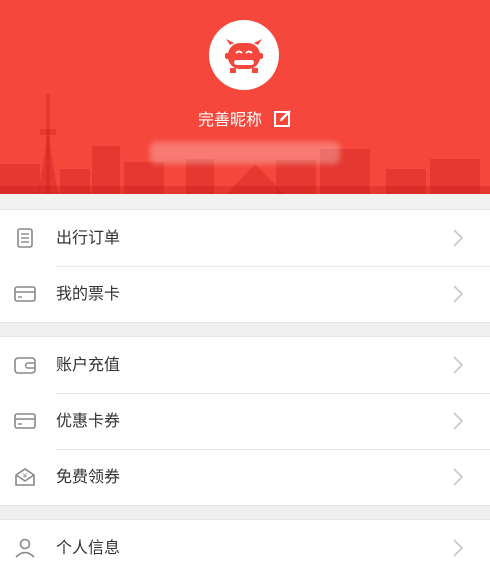  I want to click on blurred-account-info, so click(245, 153).